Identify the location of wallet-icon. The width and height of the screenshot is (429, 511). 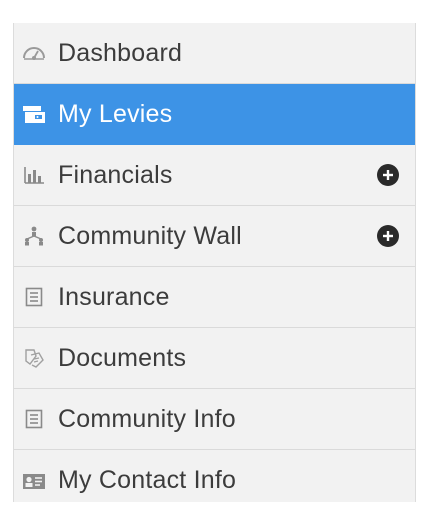
(34, 114).